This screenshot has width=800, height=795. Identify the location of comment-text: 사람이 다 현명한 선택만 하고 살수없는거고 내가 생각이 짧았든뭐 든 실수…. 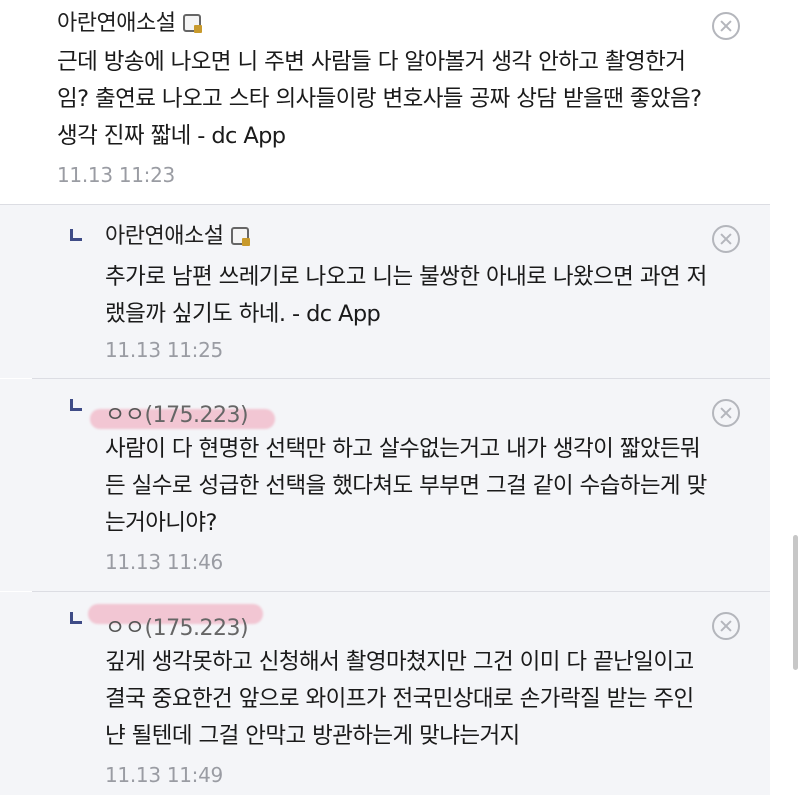
(406, 486).